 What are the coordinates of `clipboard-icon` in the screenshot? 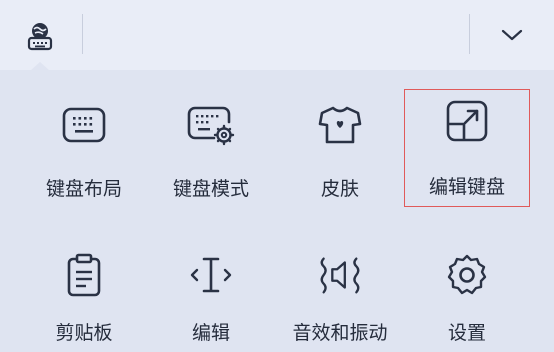 It's located at (84, 275).